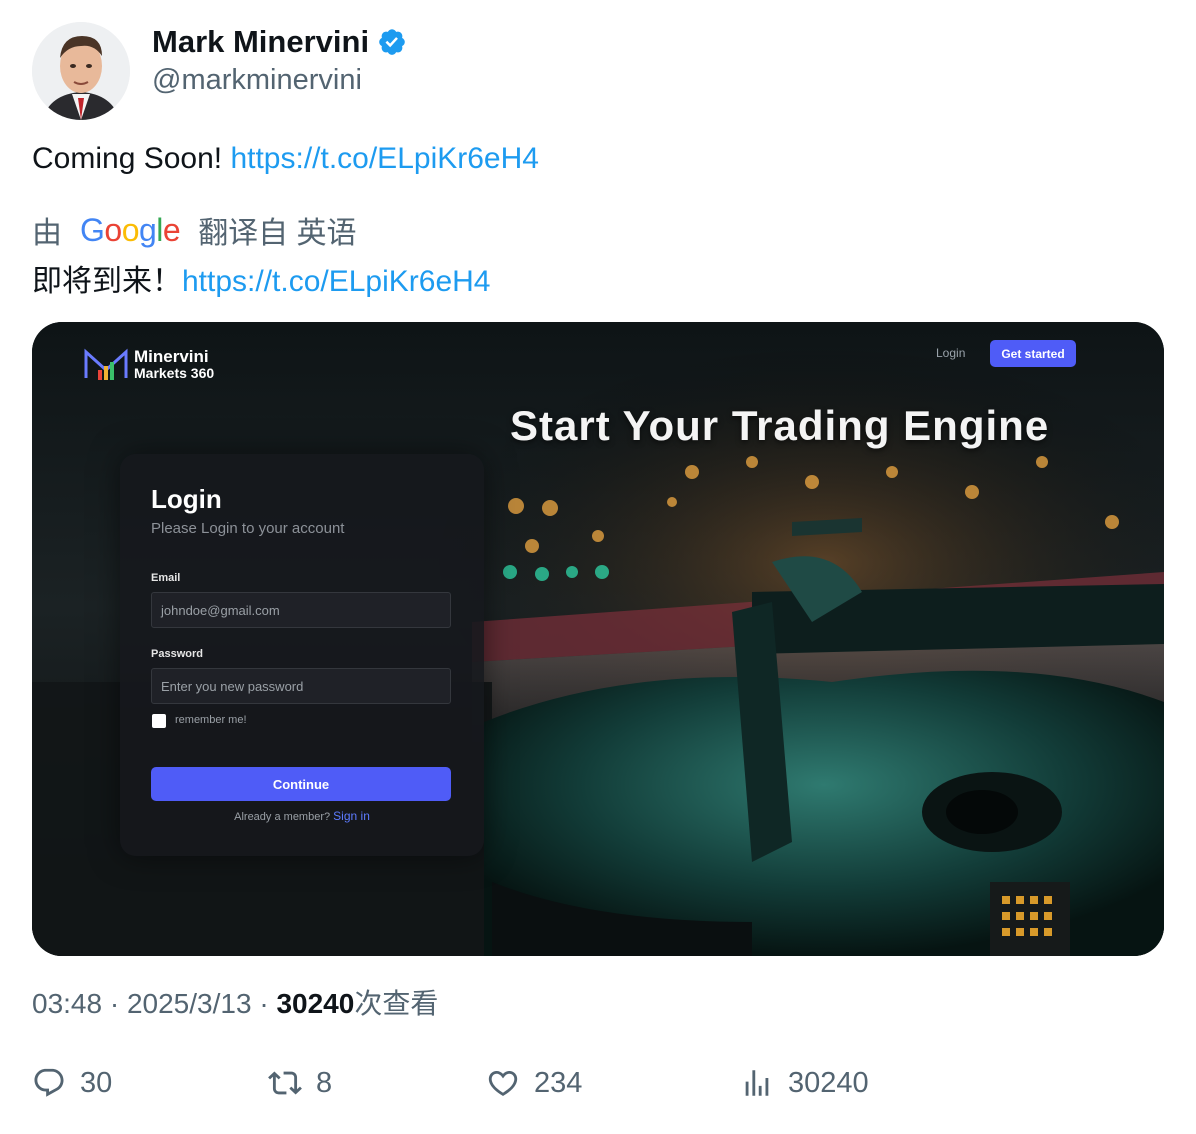 The image size is (1196, 1134). Describe the element at coordinates (67, 1003) in the screenshot. I see `tweet-time: 03:48` at that location.